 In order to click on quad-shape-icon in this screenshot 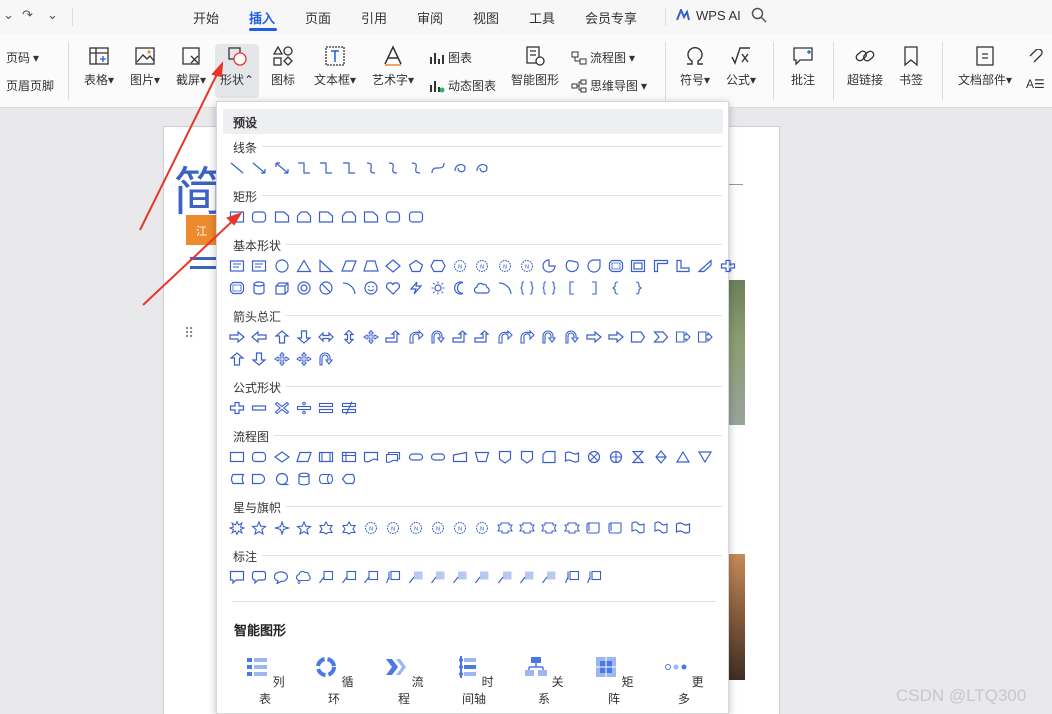, I will do `click(304, 359)`.